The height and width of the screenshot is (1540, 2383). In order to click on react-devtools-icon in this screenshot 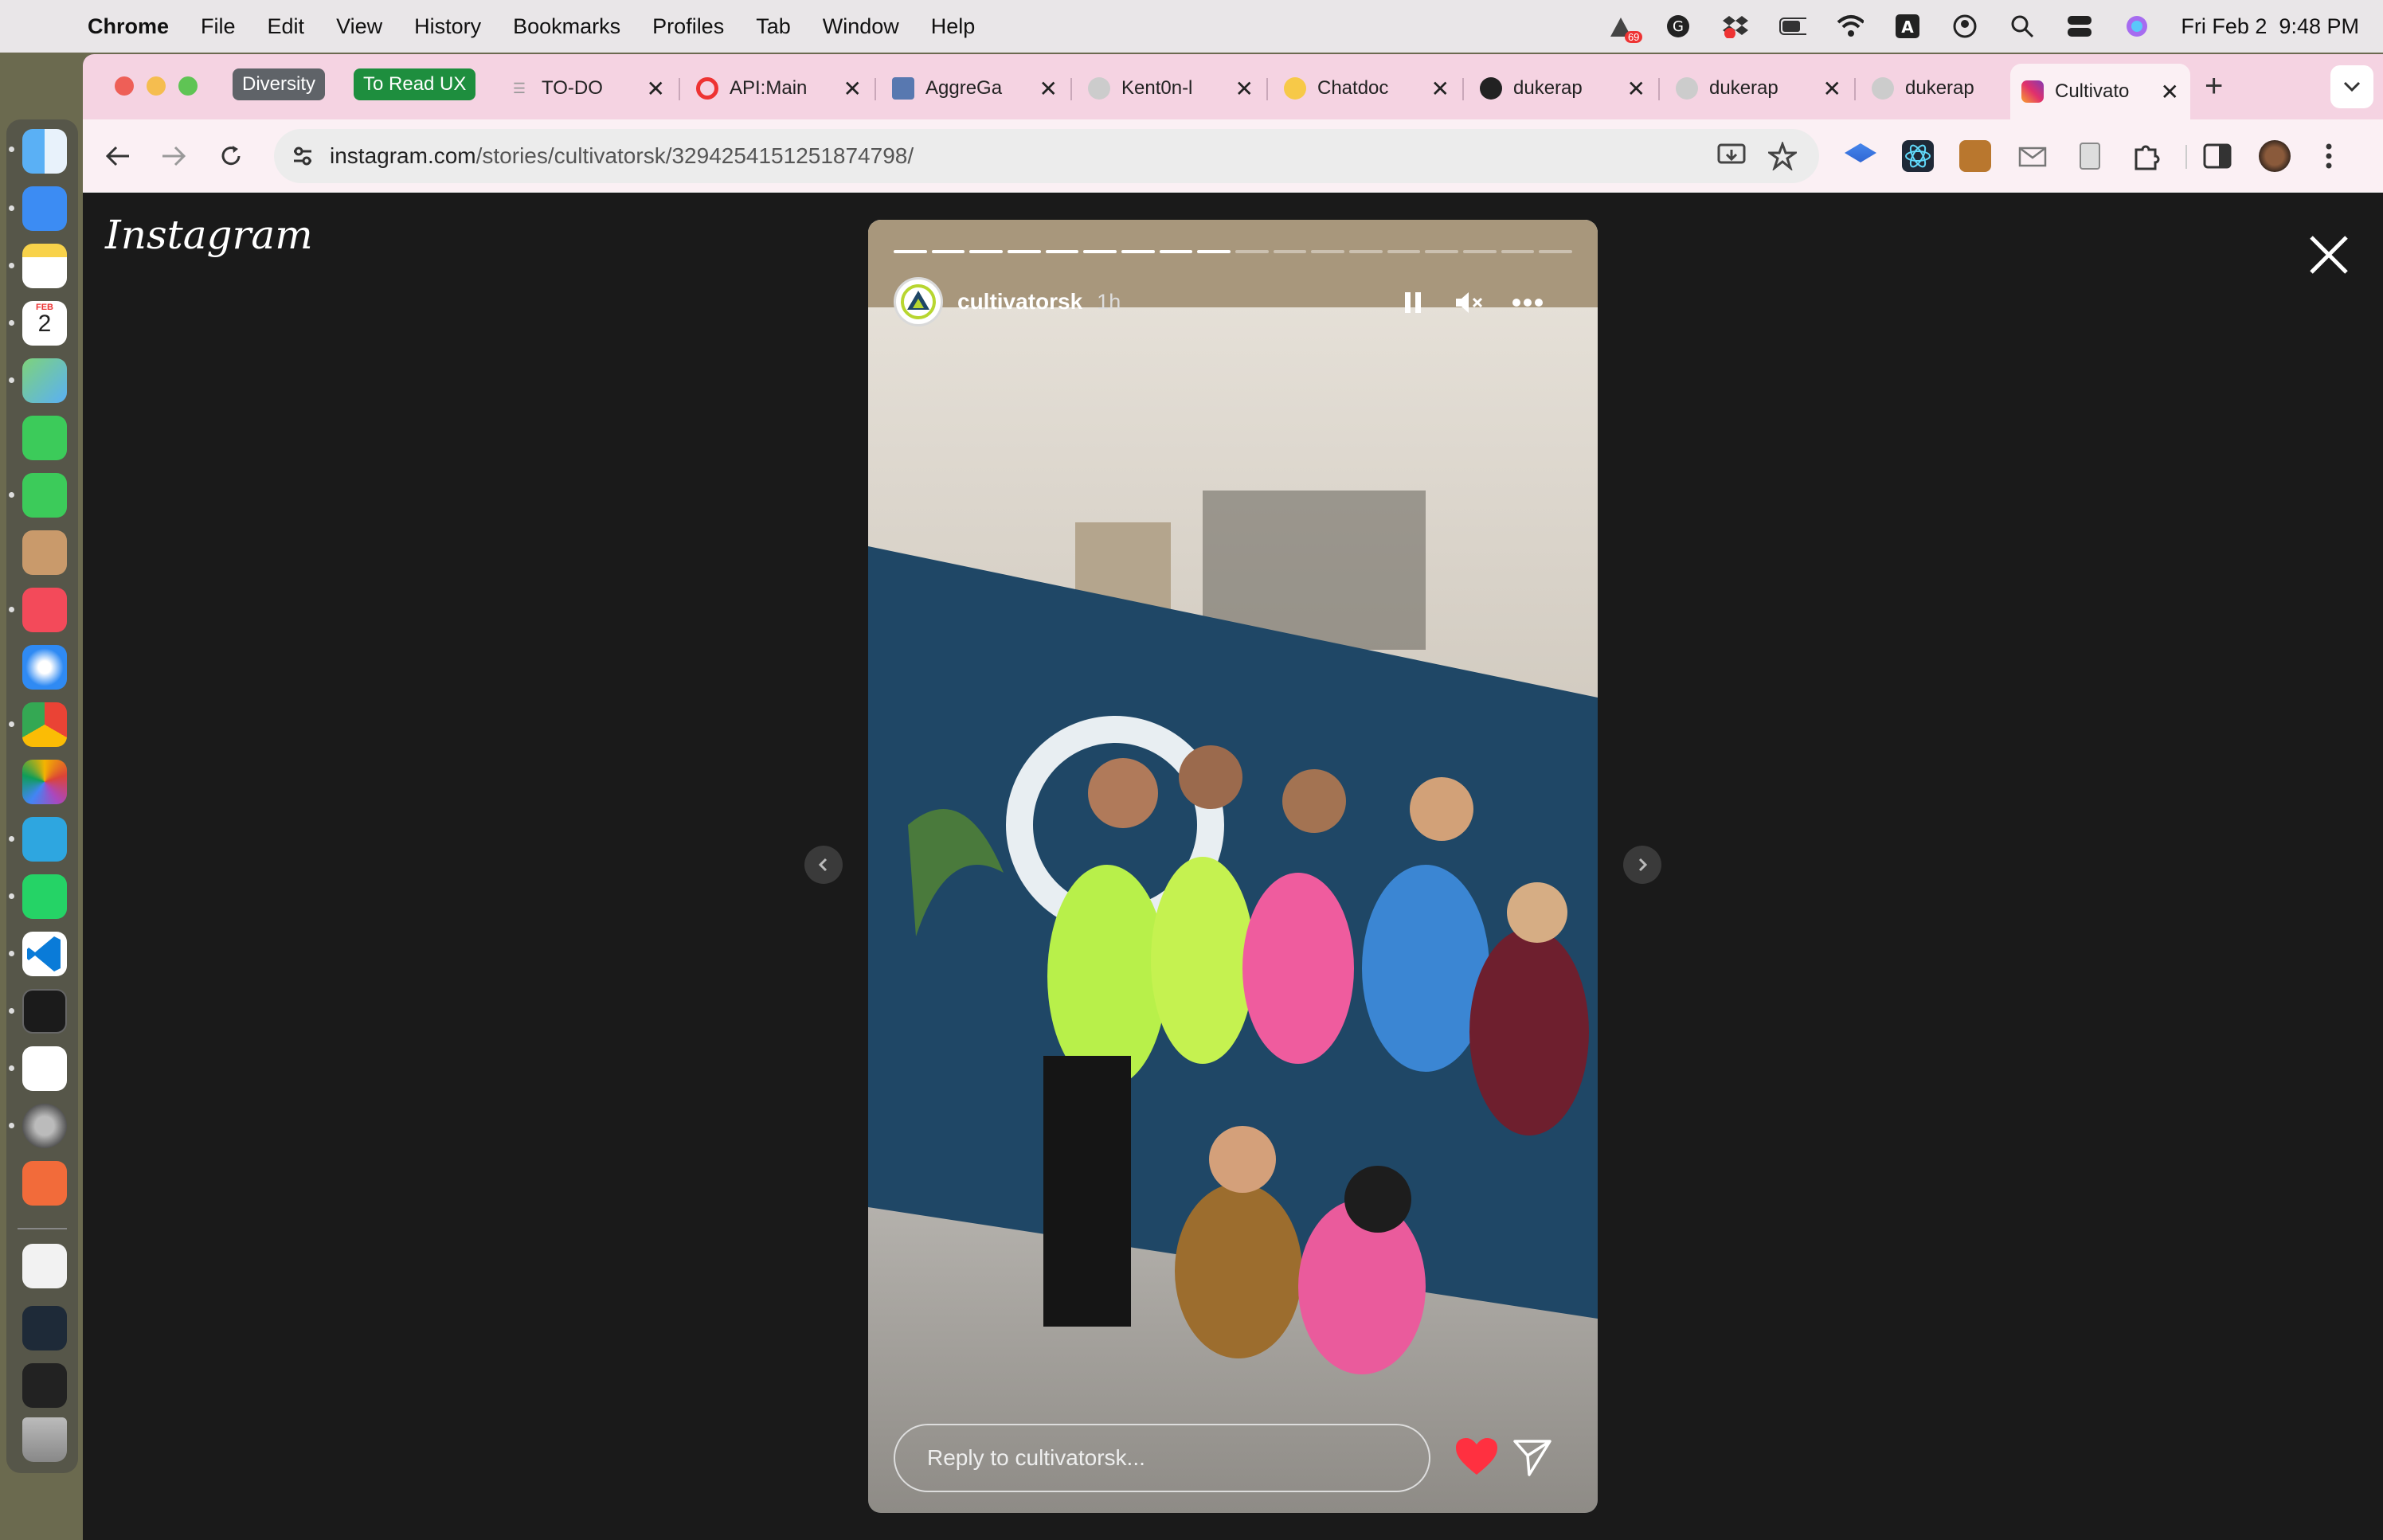, I will do `click(1918, 156)`.